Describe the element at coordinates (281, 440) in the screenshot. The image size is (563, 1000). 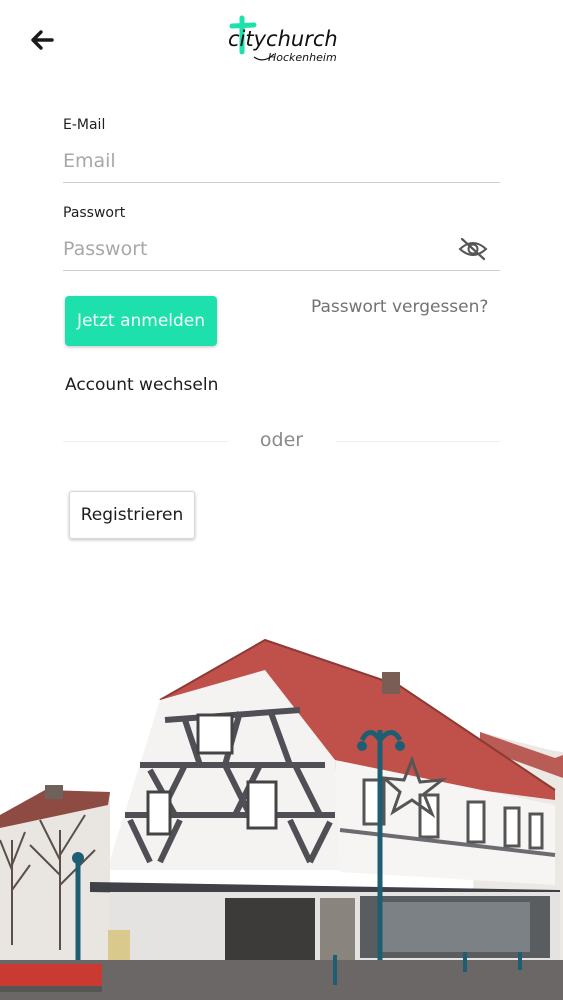
I see `divider-label: oder` at that location.